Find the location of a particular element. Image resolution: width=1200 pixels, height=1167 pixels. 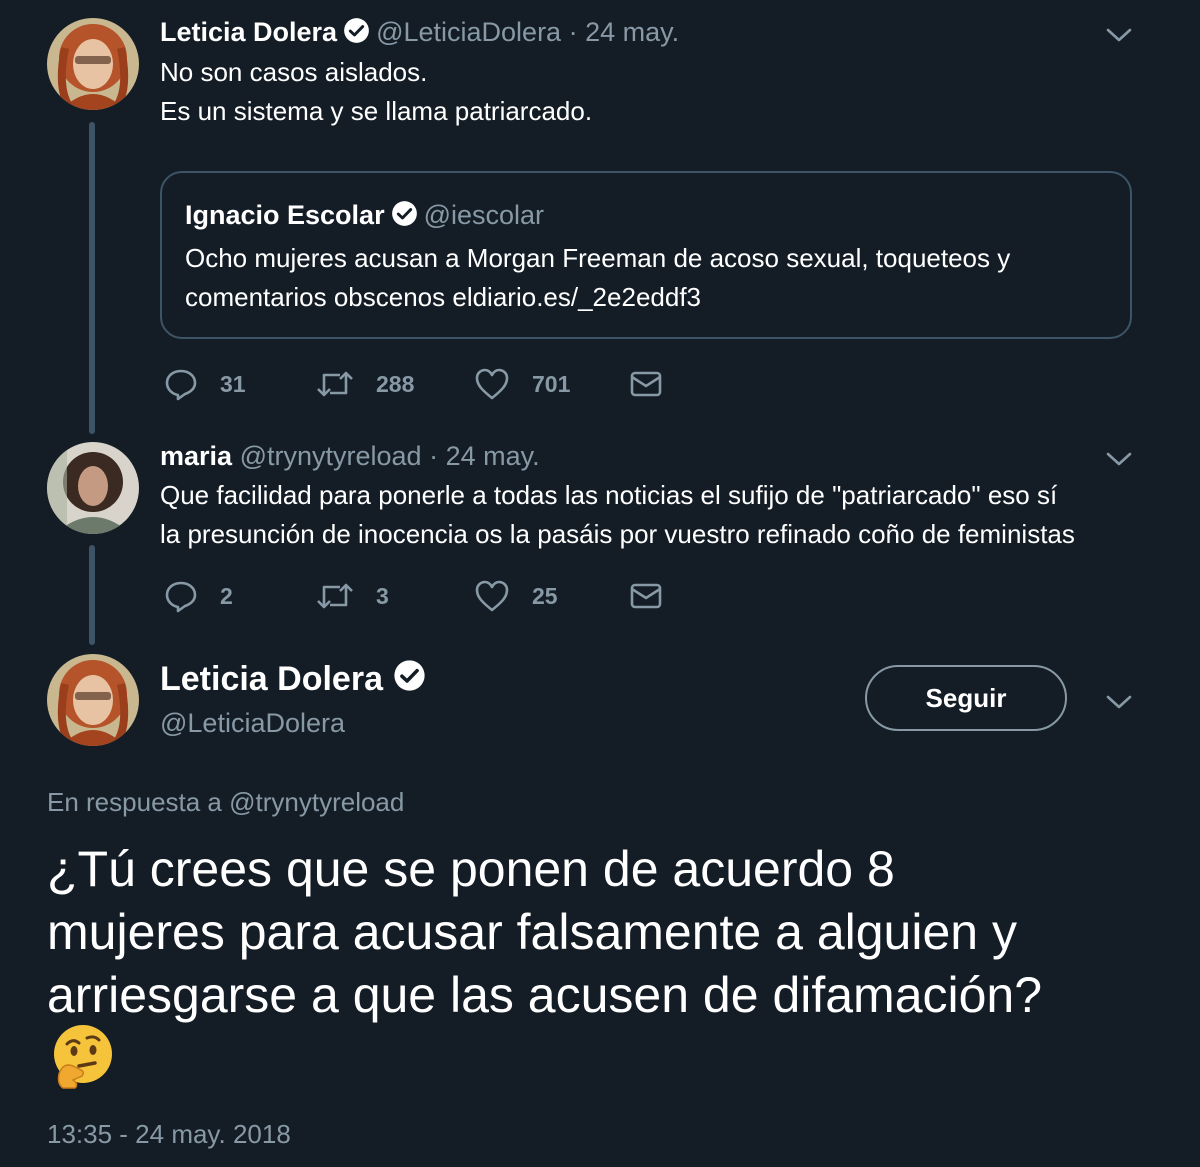

reply-button: 31 is located at coordinates (205, 384).